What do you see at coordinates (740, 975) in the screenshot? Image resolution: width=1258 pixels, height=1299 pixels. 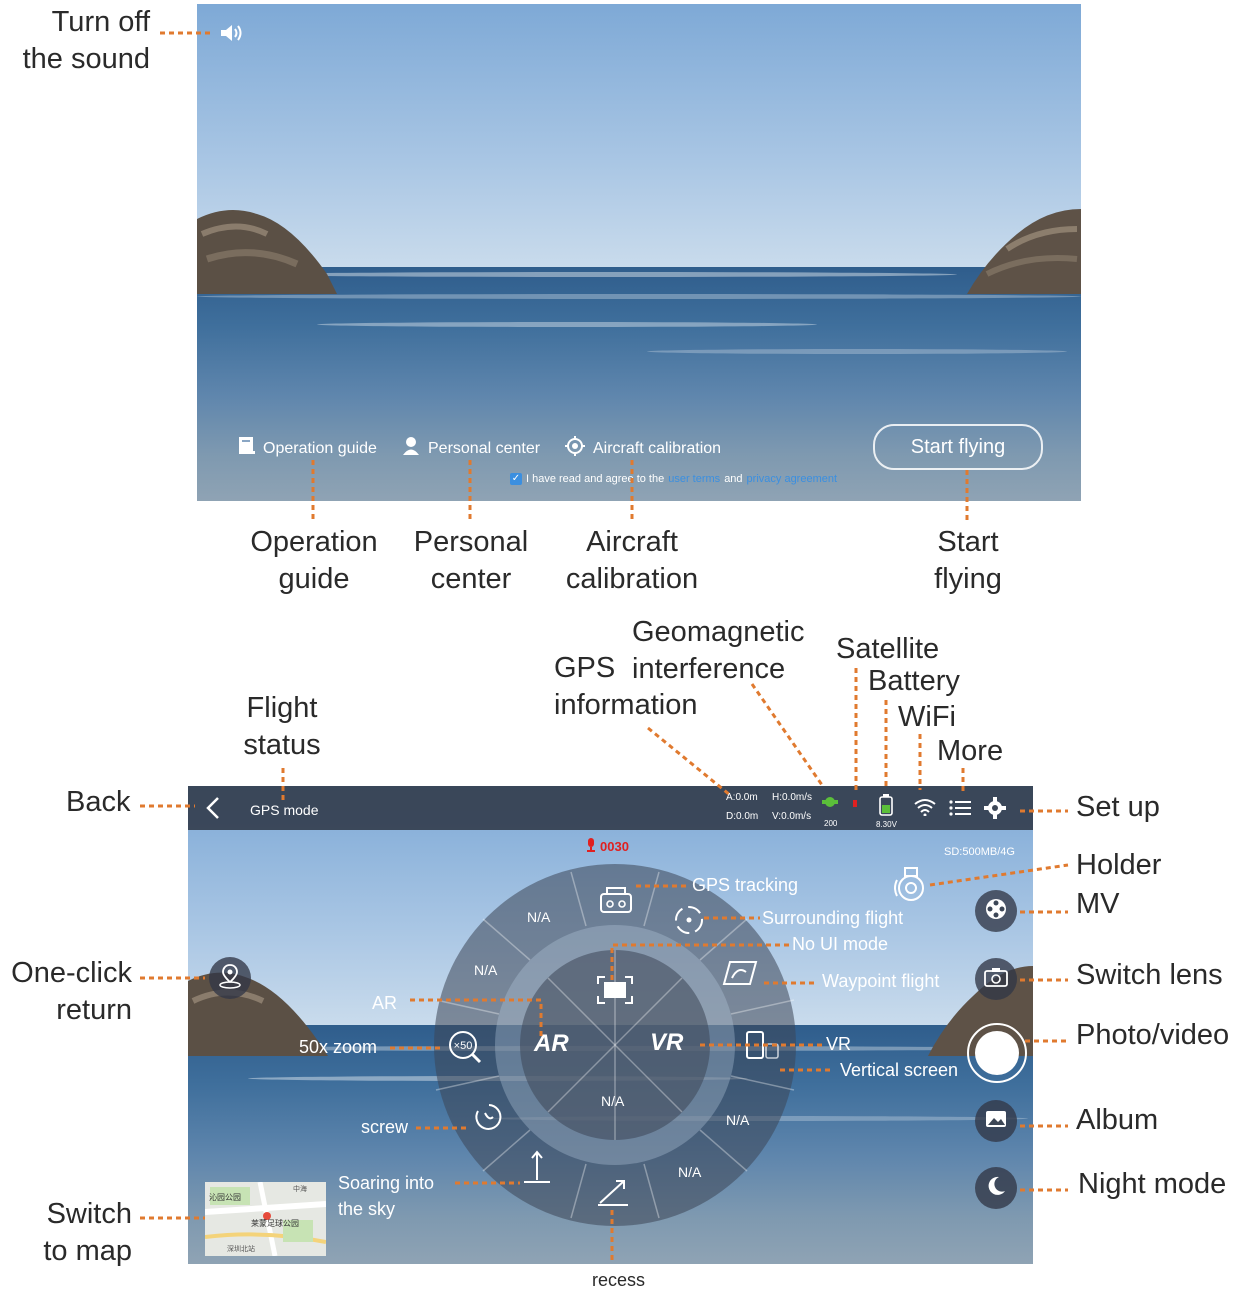 I see `waypoint-icon` at bounding box center [740, 975].